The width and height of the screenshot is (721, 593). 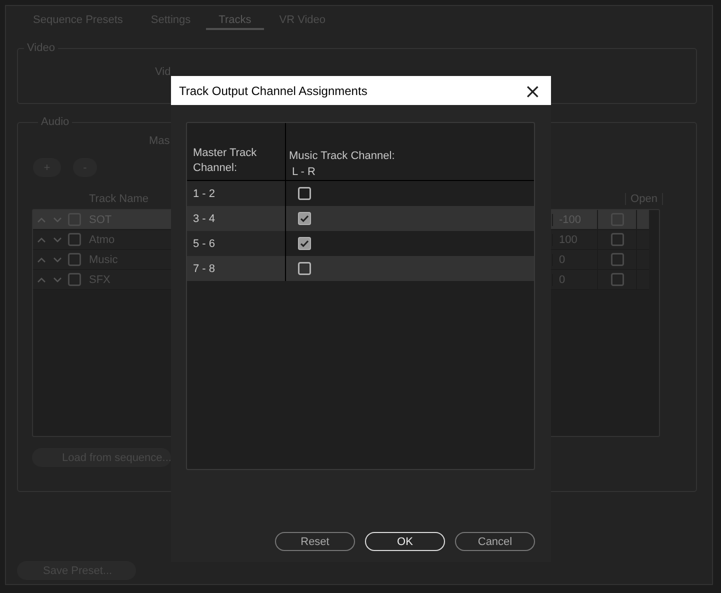 What do you see at coordinates (47, 167) in the screenshot?
I see `add-button: +` at bounding box center [47, 167].